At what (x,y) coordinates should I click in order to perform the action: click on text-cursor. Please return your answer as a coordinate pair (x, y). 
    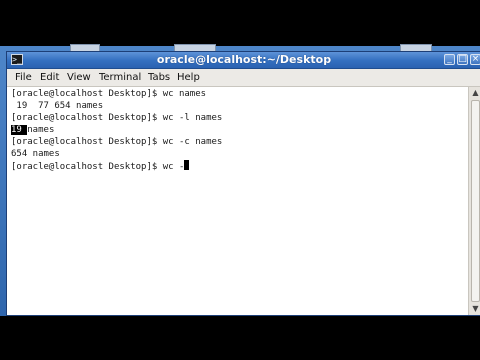
    Looking at the image, I should click on (187, 165).